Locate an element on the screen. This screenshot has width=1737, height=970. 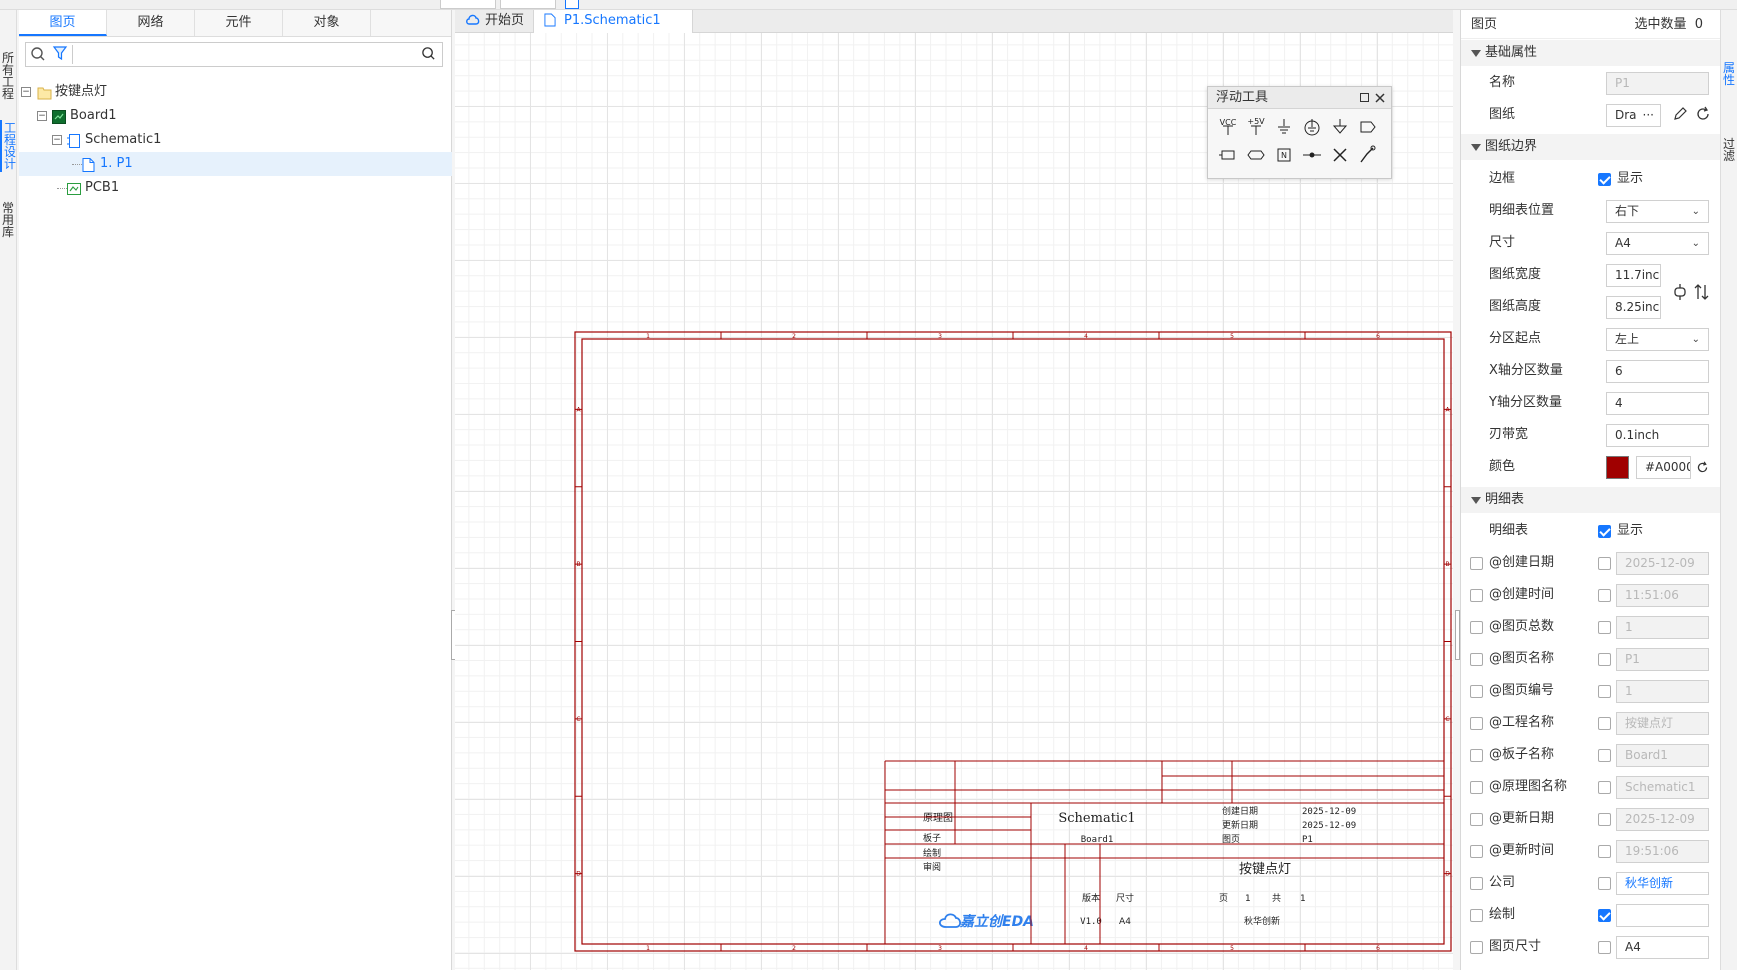
y-zones-input: 4 is located at coordinates (1657, 403).